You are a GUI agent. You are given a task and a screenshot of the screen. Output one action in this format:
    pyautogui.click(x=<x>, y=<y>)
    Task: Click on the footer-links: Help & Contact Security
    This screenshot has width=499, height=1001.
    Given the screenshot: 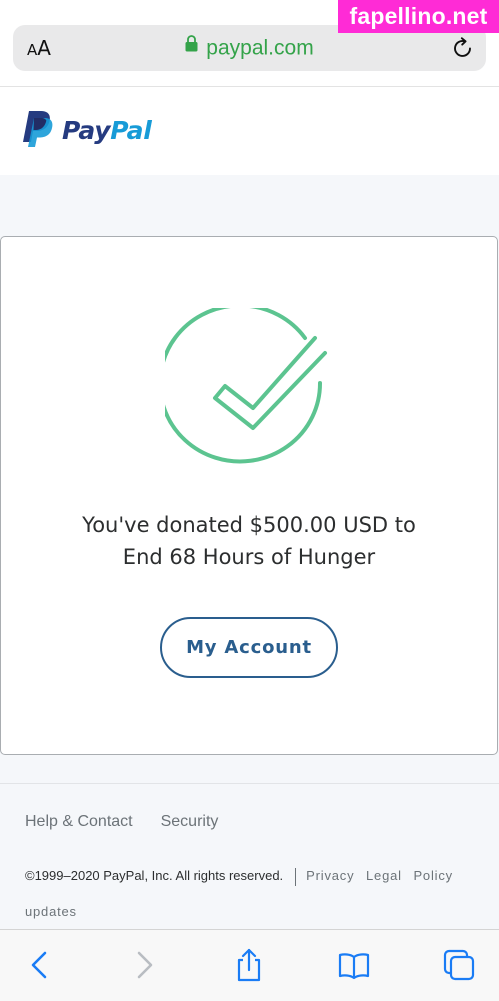 What is the action you would take?
    pyautogui.click(x=135, y=822)
    